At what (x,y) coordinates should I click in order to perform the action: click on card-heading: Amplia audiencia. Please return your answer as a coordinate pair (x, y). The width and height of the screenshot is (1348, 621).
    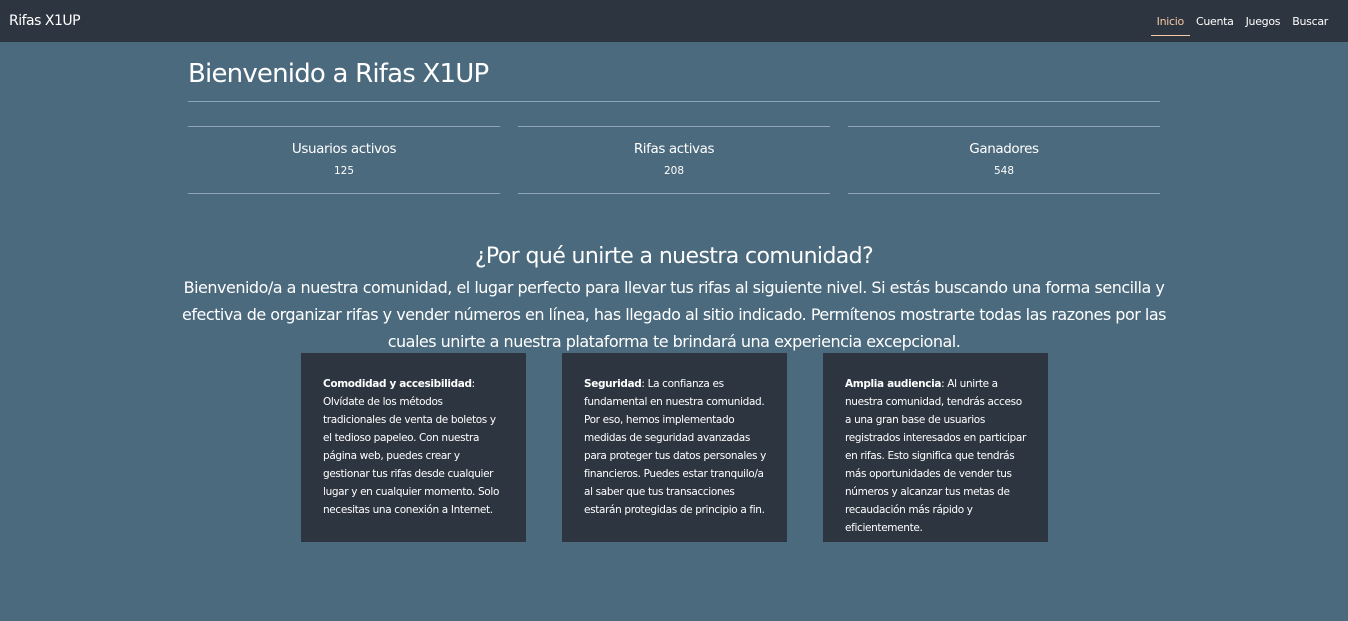
    Looking at the image, I should click on (893, 384).